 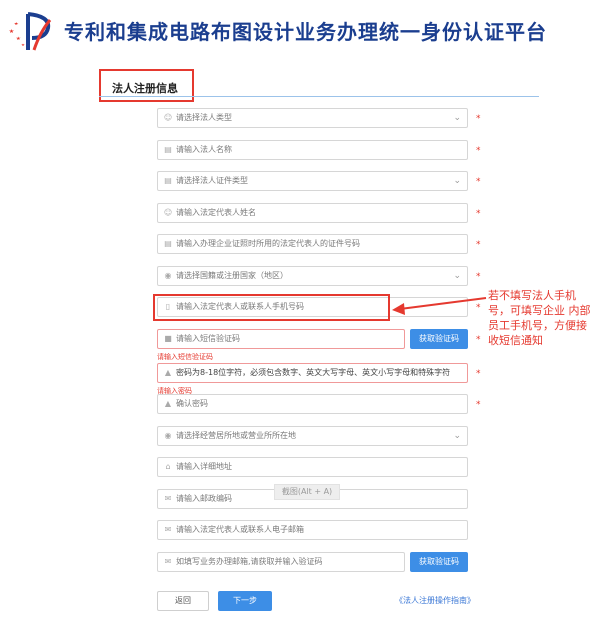 I want to click on legal-type-placeholder: 请选择法人类型, so click(x=204, y=117).